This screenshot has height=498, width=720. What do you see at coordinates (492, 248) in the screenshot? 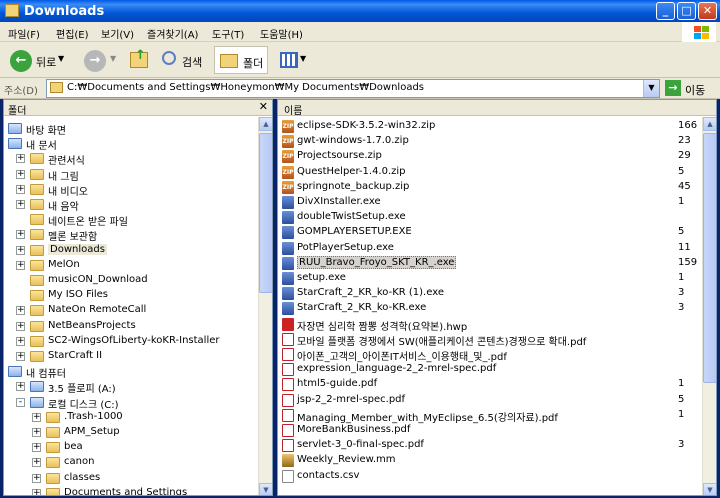
I see `file-row: PotPlayerSetup.exe 11` at bounding box center [492, 248].